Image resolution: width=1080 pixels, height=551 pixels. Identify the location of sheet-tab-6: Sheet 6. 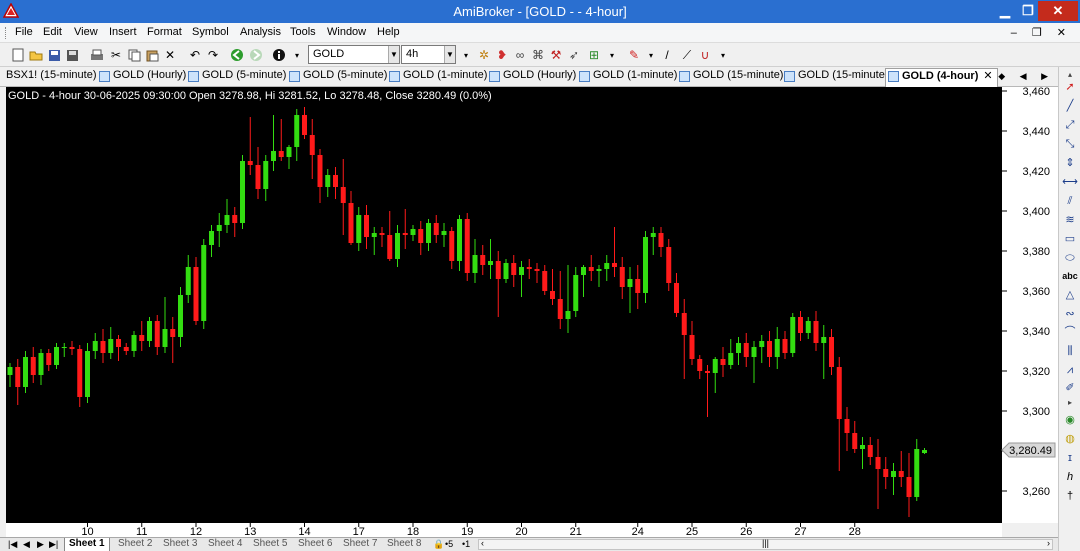
(315, 544).